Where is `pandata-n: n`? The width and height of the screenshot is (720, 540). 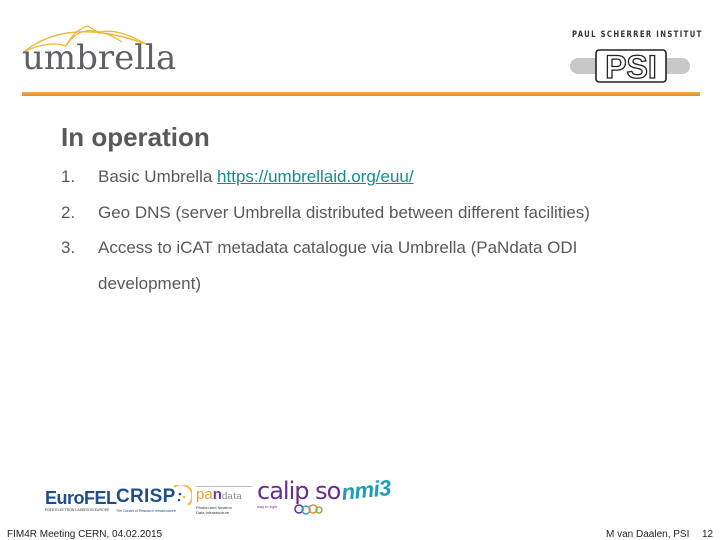
pandata-n: n is located at coordinates (217, 494).